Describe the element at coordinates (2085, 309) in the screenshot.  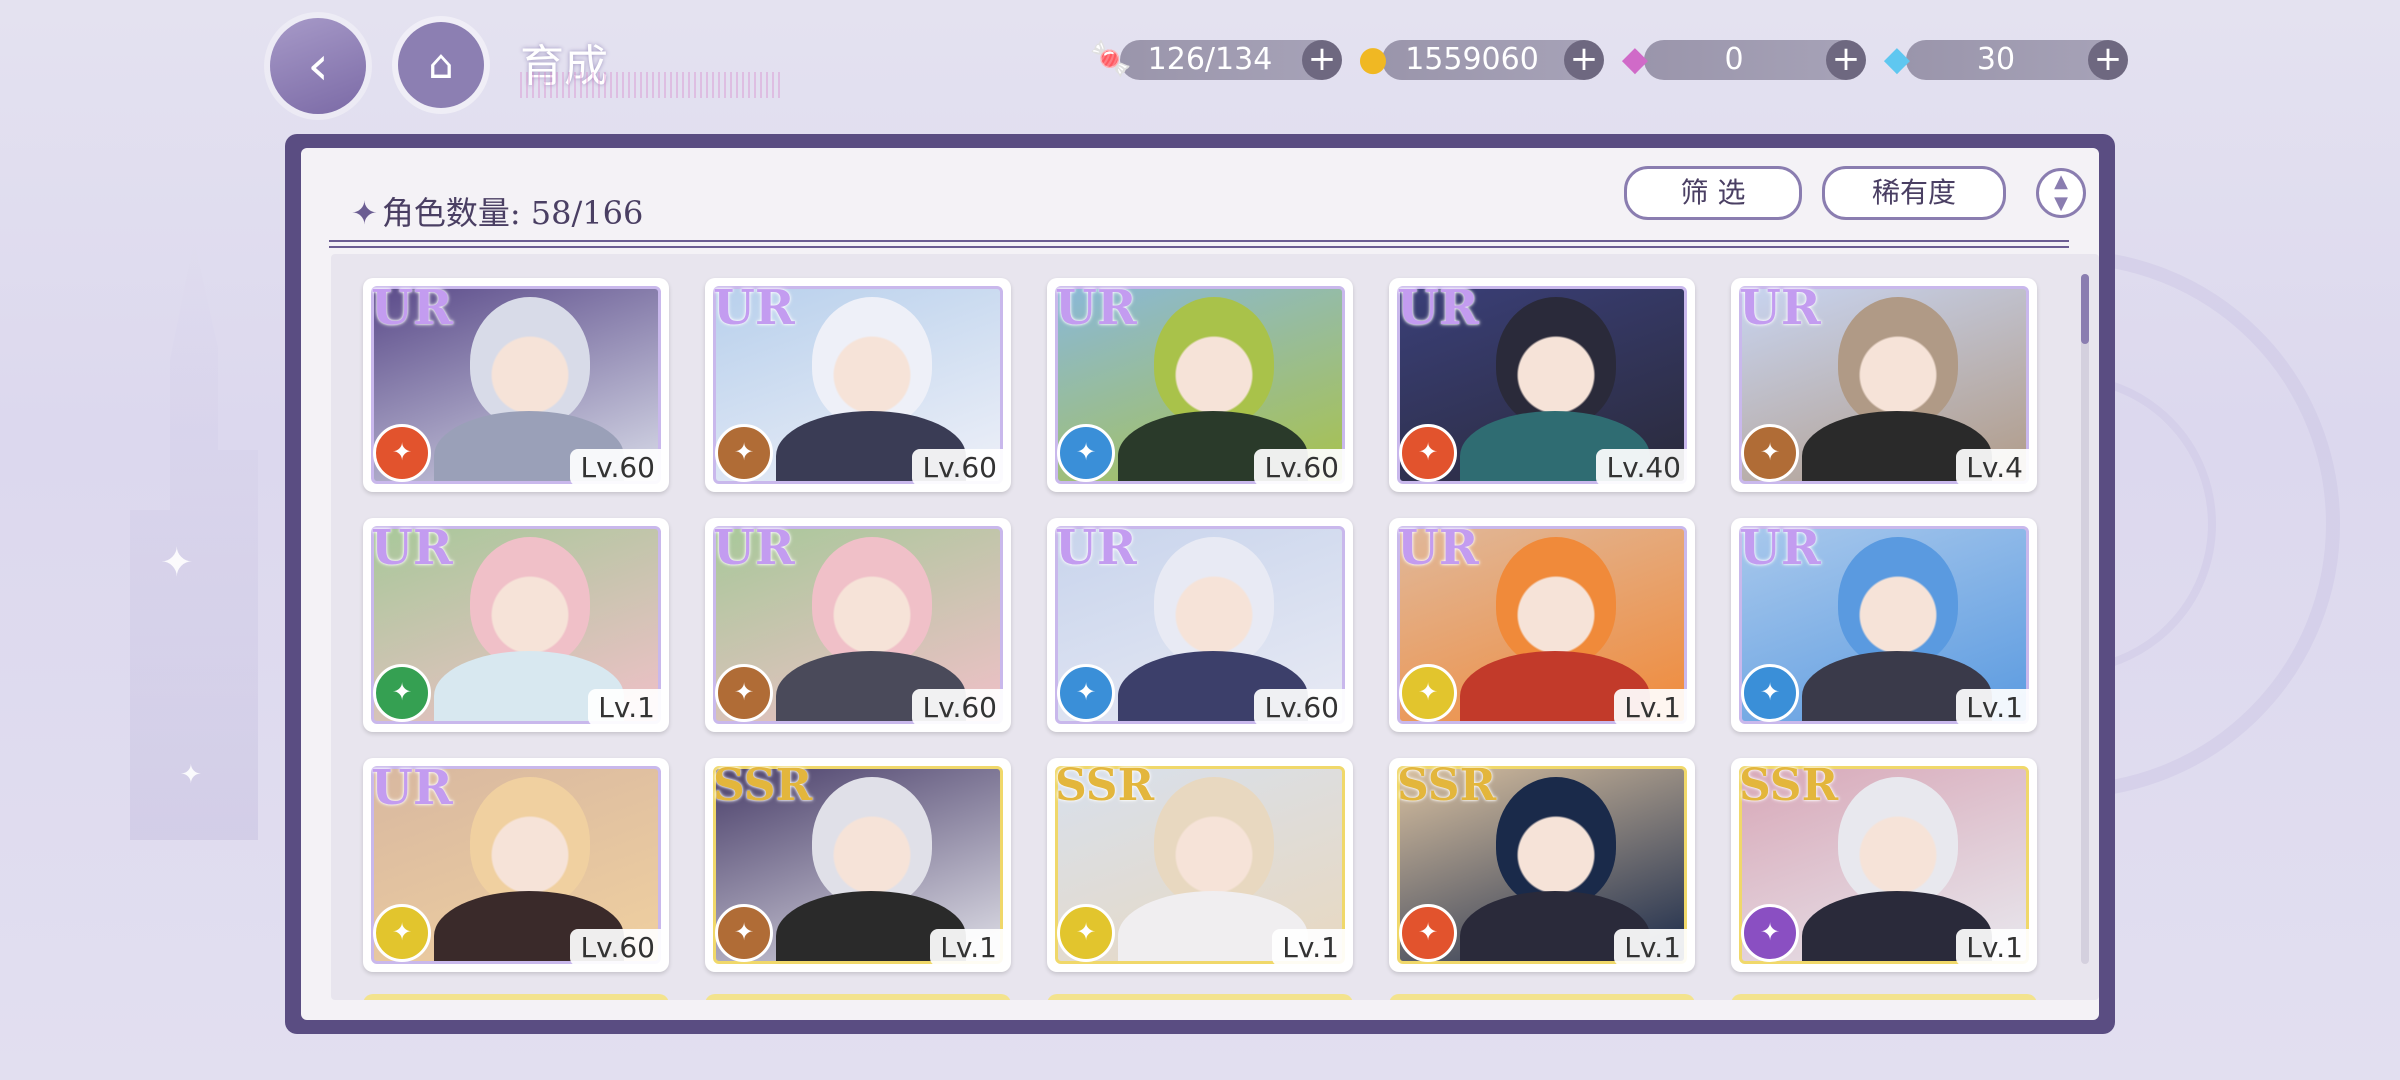
I see `scrollbar-thumb` at that location.